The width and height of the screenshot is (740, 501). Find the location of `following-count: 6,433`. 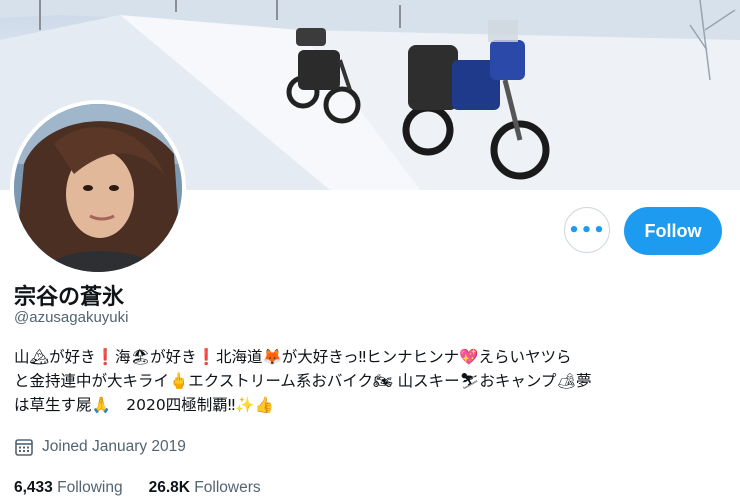

following-count: 6,433 is located at coordinates (33, 487).